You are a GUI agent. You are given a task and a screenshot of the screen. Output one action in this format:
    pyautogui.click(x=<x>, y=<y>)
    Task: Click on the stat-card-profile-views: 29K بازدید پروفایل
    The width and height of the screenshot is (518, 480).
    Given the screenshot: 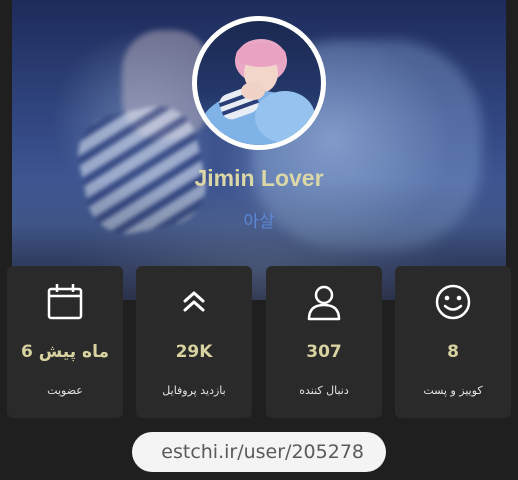 What is the action you would take?
    pyautogui.click(x=194, y=342)
    